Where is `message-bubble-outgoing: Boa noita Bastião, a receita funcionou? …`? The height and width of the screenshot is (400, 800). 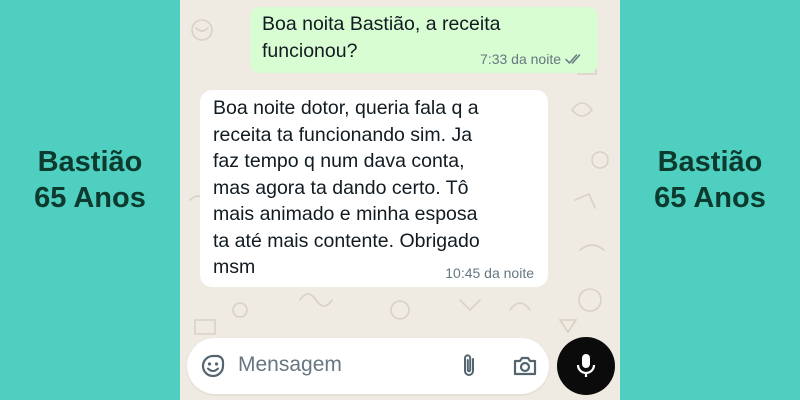 message-bubble-outgoing: Boa noita Bastião, a receita funcionou? … is located at coordinates (424, 40).